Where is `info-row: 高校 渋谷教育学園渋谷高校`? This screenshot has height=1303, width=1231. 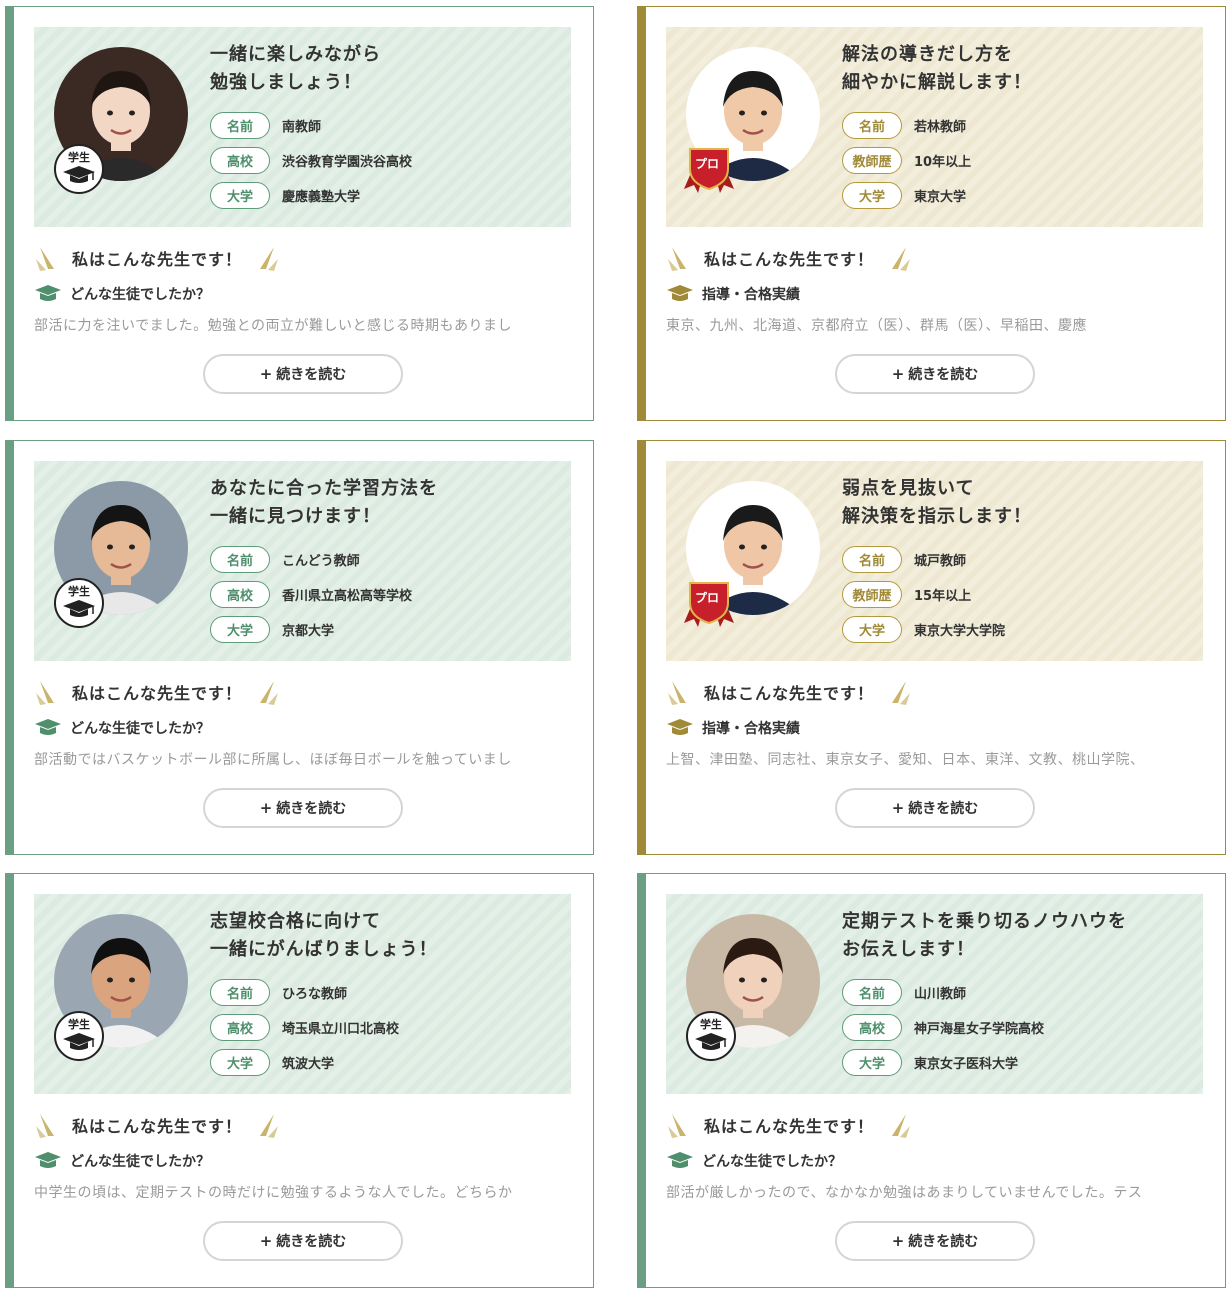
info-row: 高校 渋谷教育学園渋谷高校 is located at coordinates (311, 160).